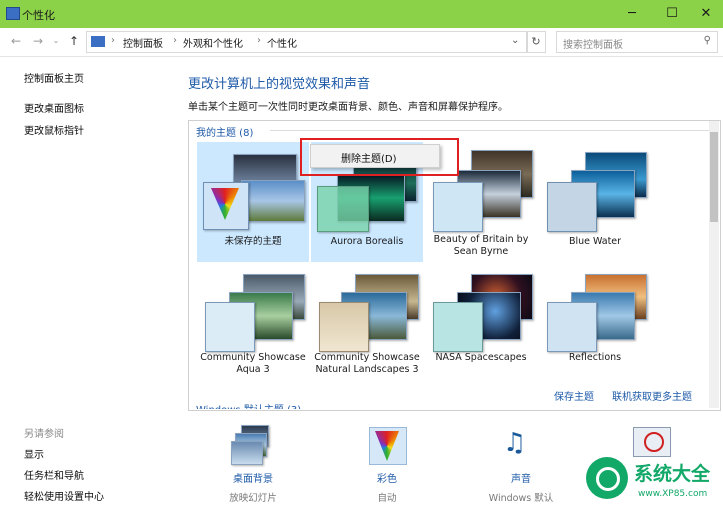 The height and width of the screenshot is (511, 723). What do you see at coordinates (143, 42) in the screenshot?
I see `breadcrumb-item: 控制面板` at bounding box center [143, 42].